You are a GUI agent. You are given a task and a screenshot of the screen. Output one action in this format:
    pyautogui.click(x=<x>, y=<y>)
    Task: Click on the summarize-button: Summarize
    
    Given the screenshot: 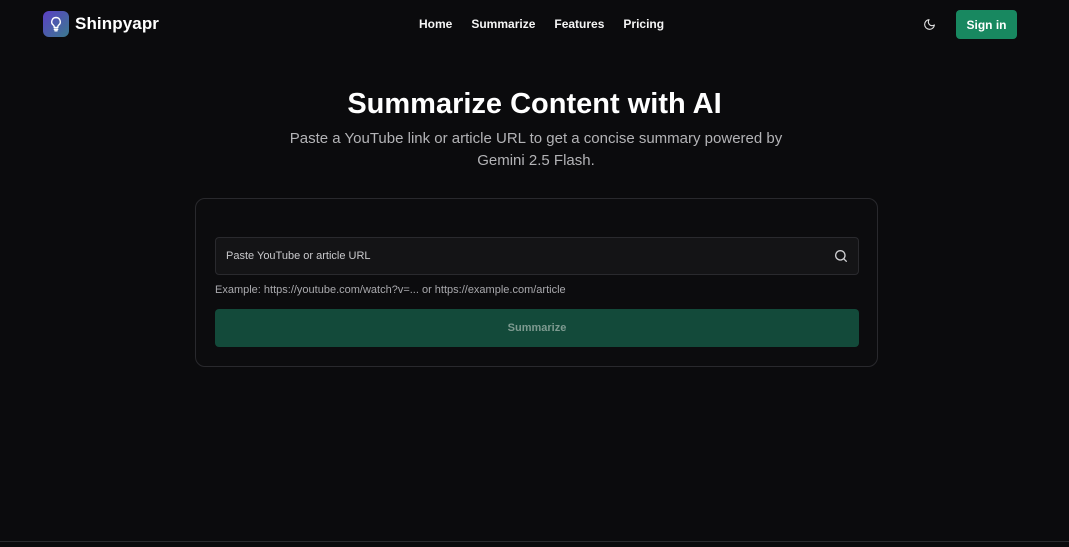 What is the action you would take?
    pyautogui.click(x=537, y=328)
    